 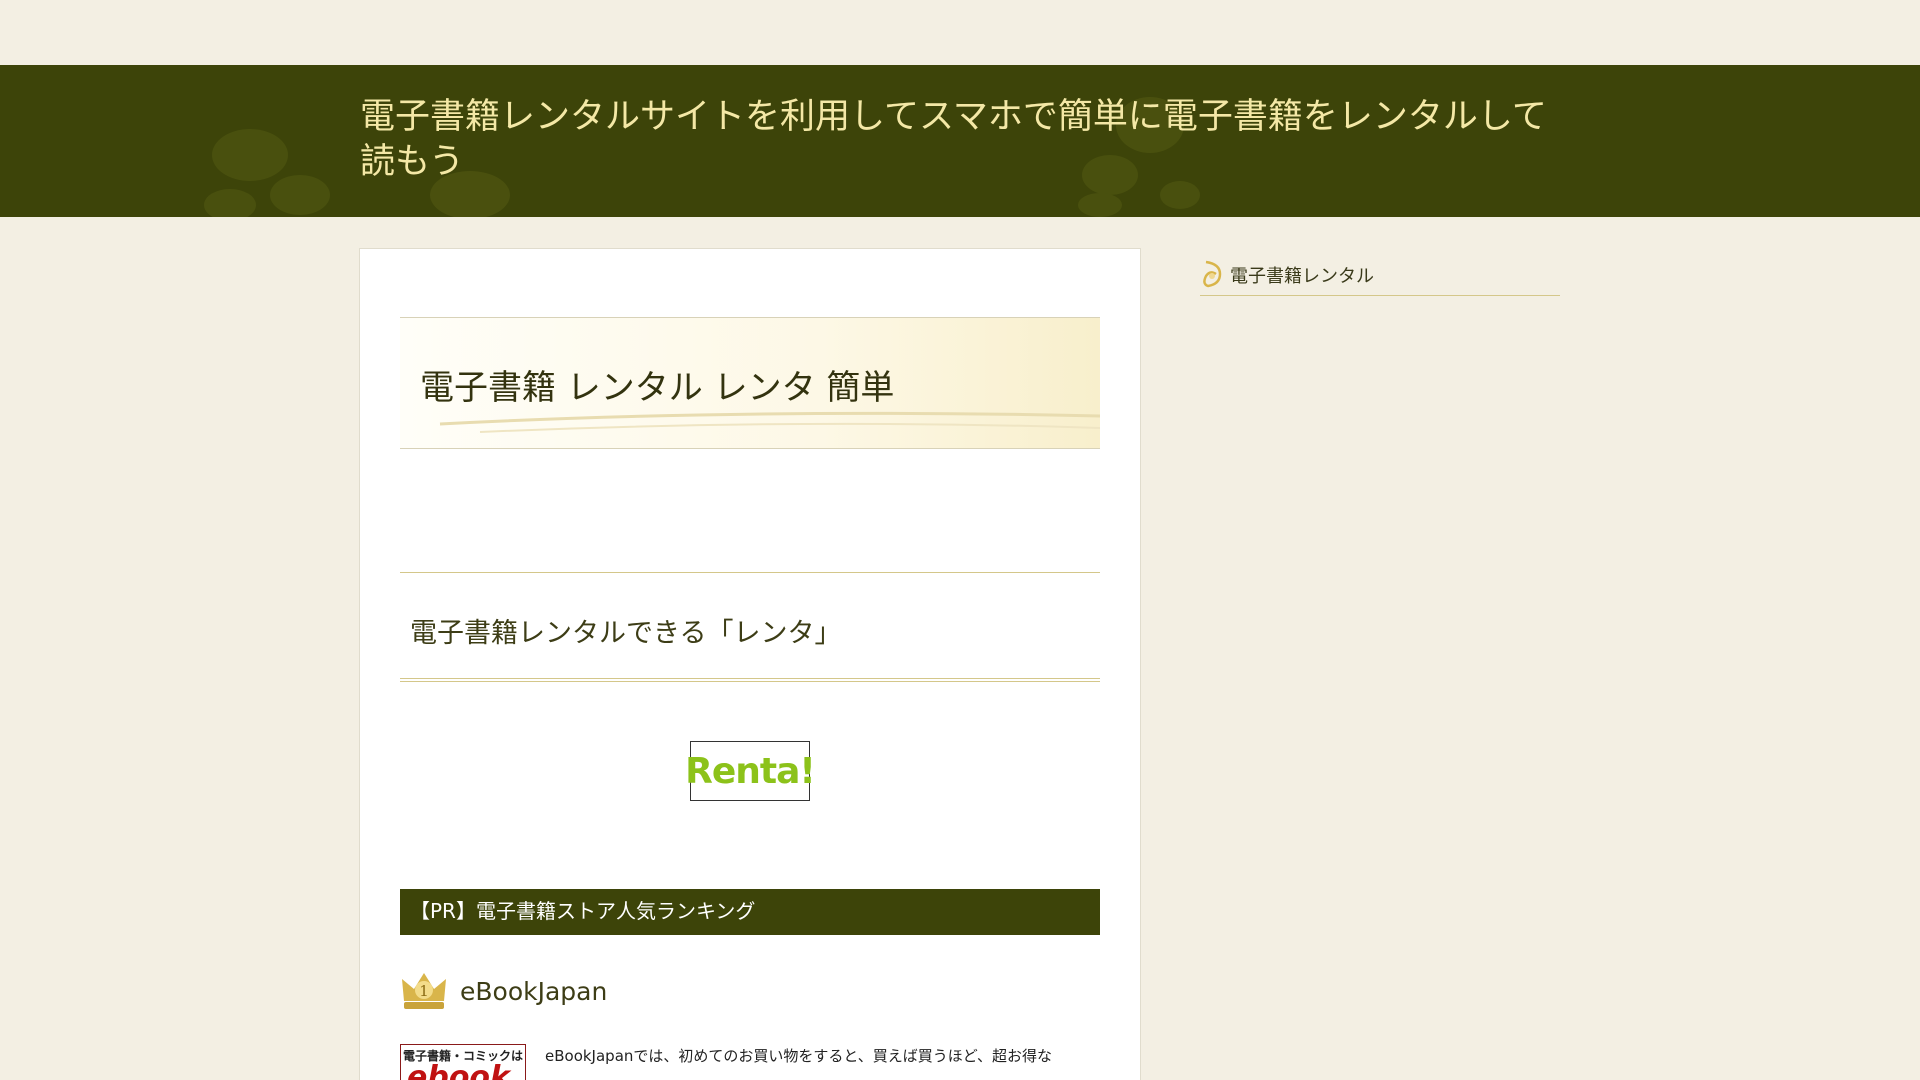 I want to click on ebook-thumb-logo: ebook, so click(x=458, y=1070).